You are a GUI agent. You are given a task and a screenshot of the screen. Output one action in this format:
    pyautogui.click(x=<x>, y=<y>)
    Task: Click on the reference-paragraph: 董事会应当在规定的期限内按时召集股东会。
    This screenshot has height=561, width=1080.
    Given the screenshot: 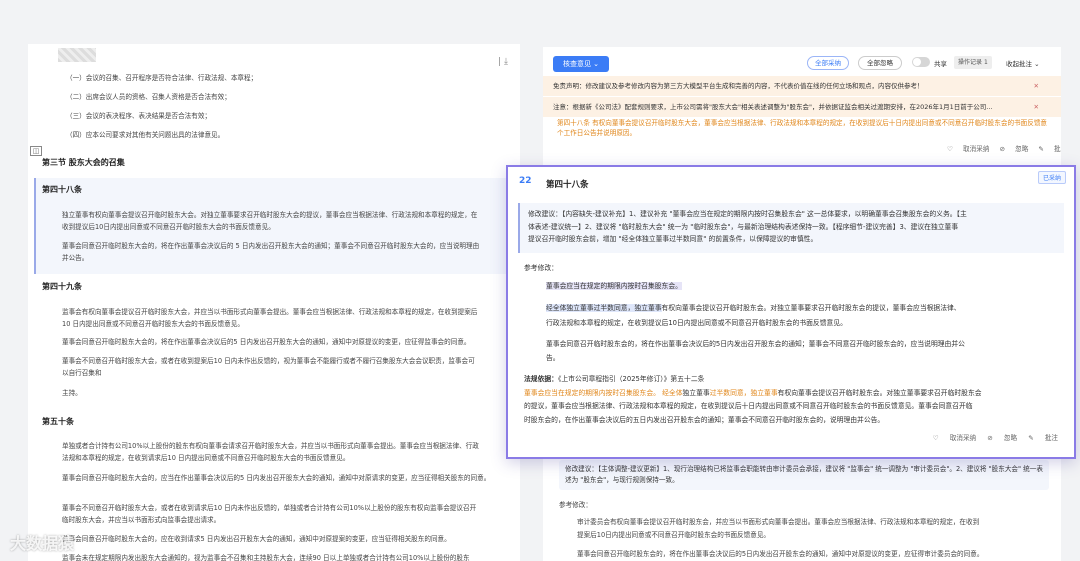 What is the action you would take?
    pyautogui.click(x=796, y=286)
    